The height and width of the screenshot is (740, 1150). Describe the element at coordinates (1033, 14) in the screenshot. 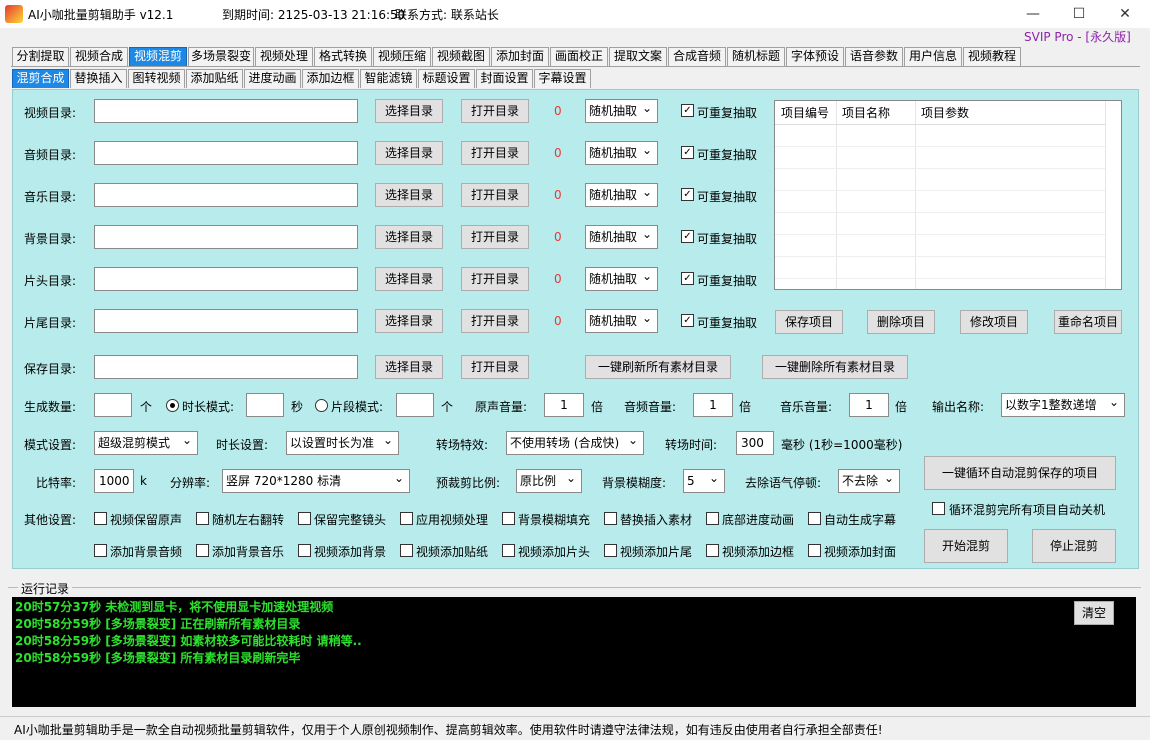

I see `minimize-icon: —` at that location.